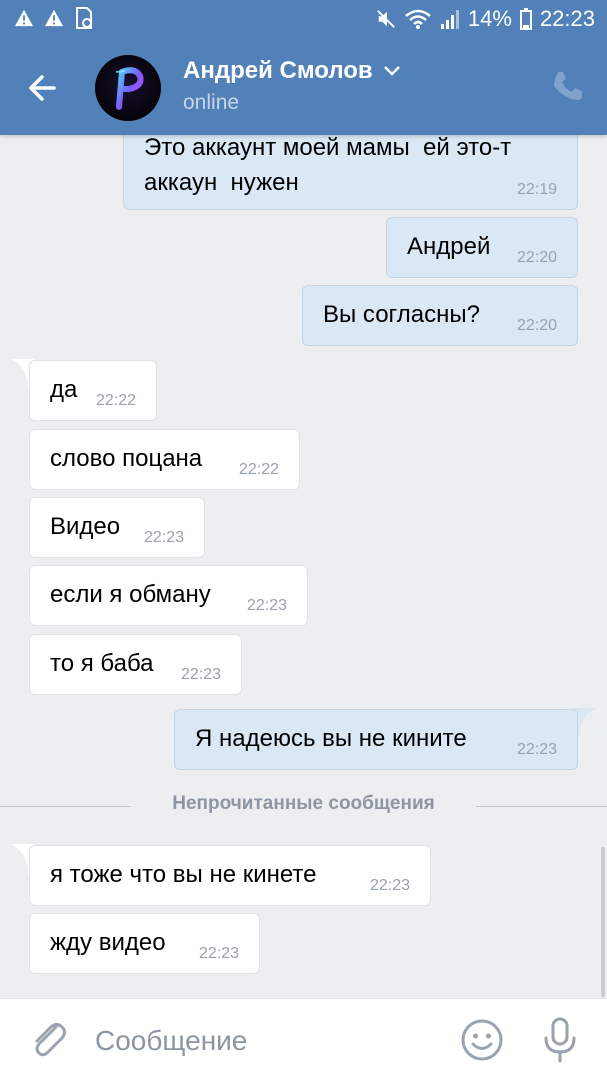  I want to click on chat-header: Андрей Смолов online, so click(303, 86).